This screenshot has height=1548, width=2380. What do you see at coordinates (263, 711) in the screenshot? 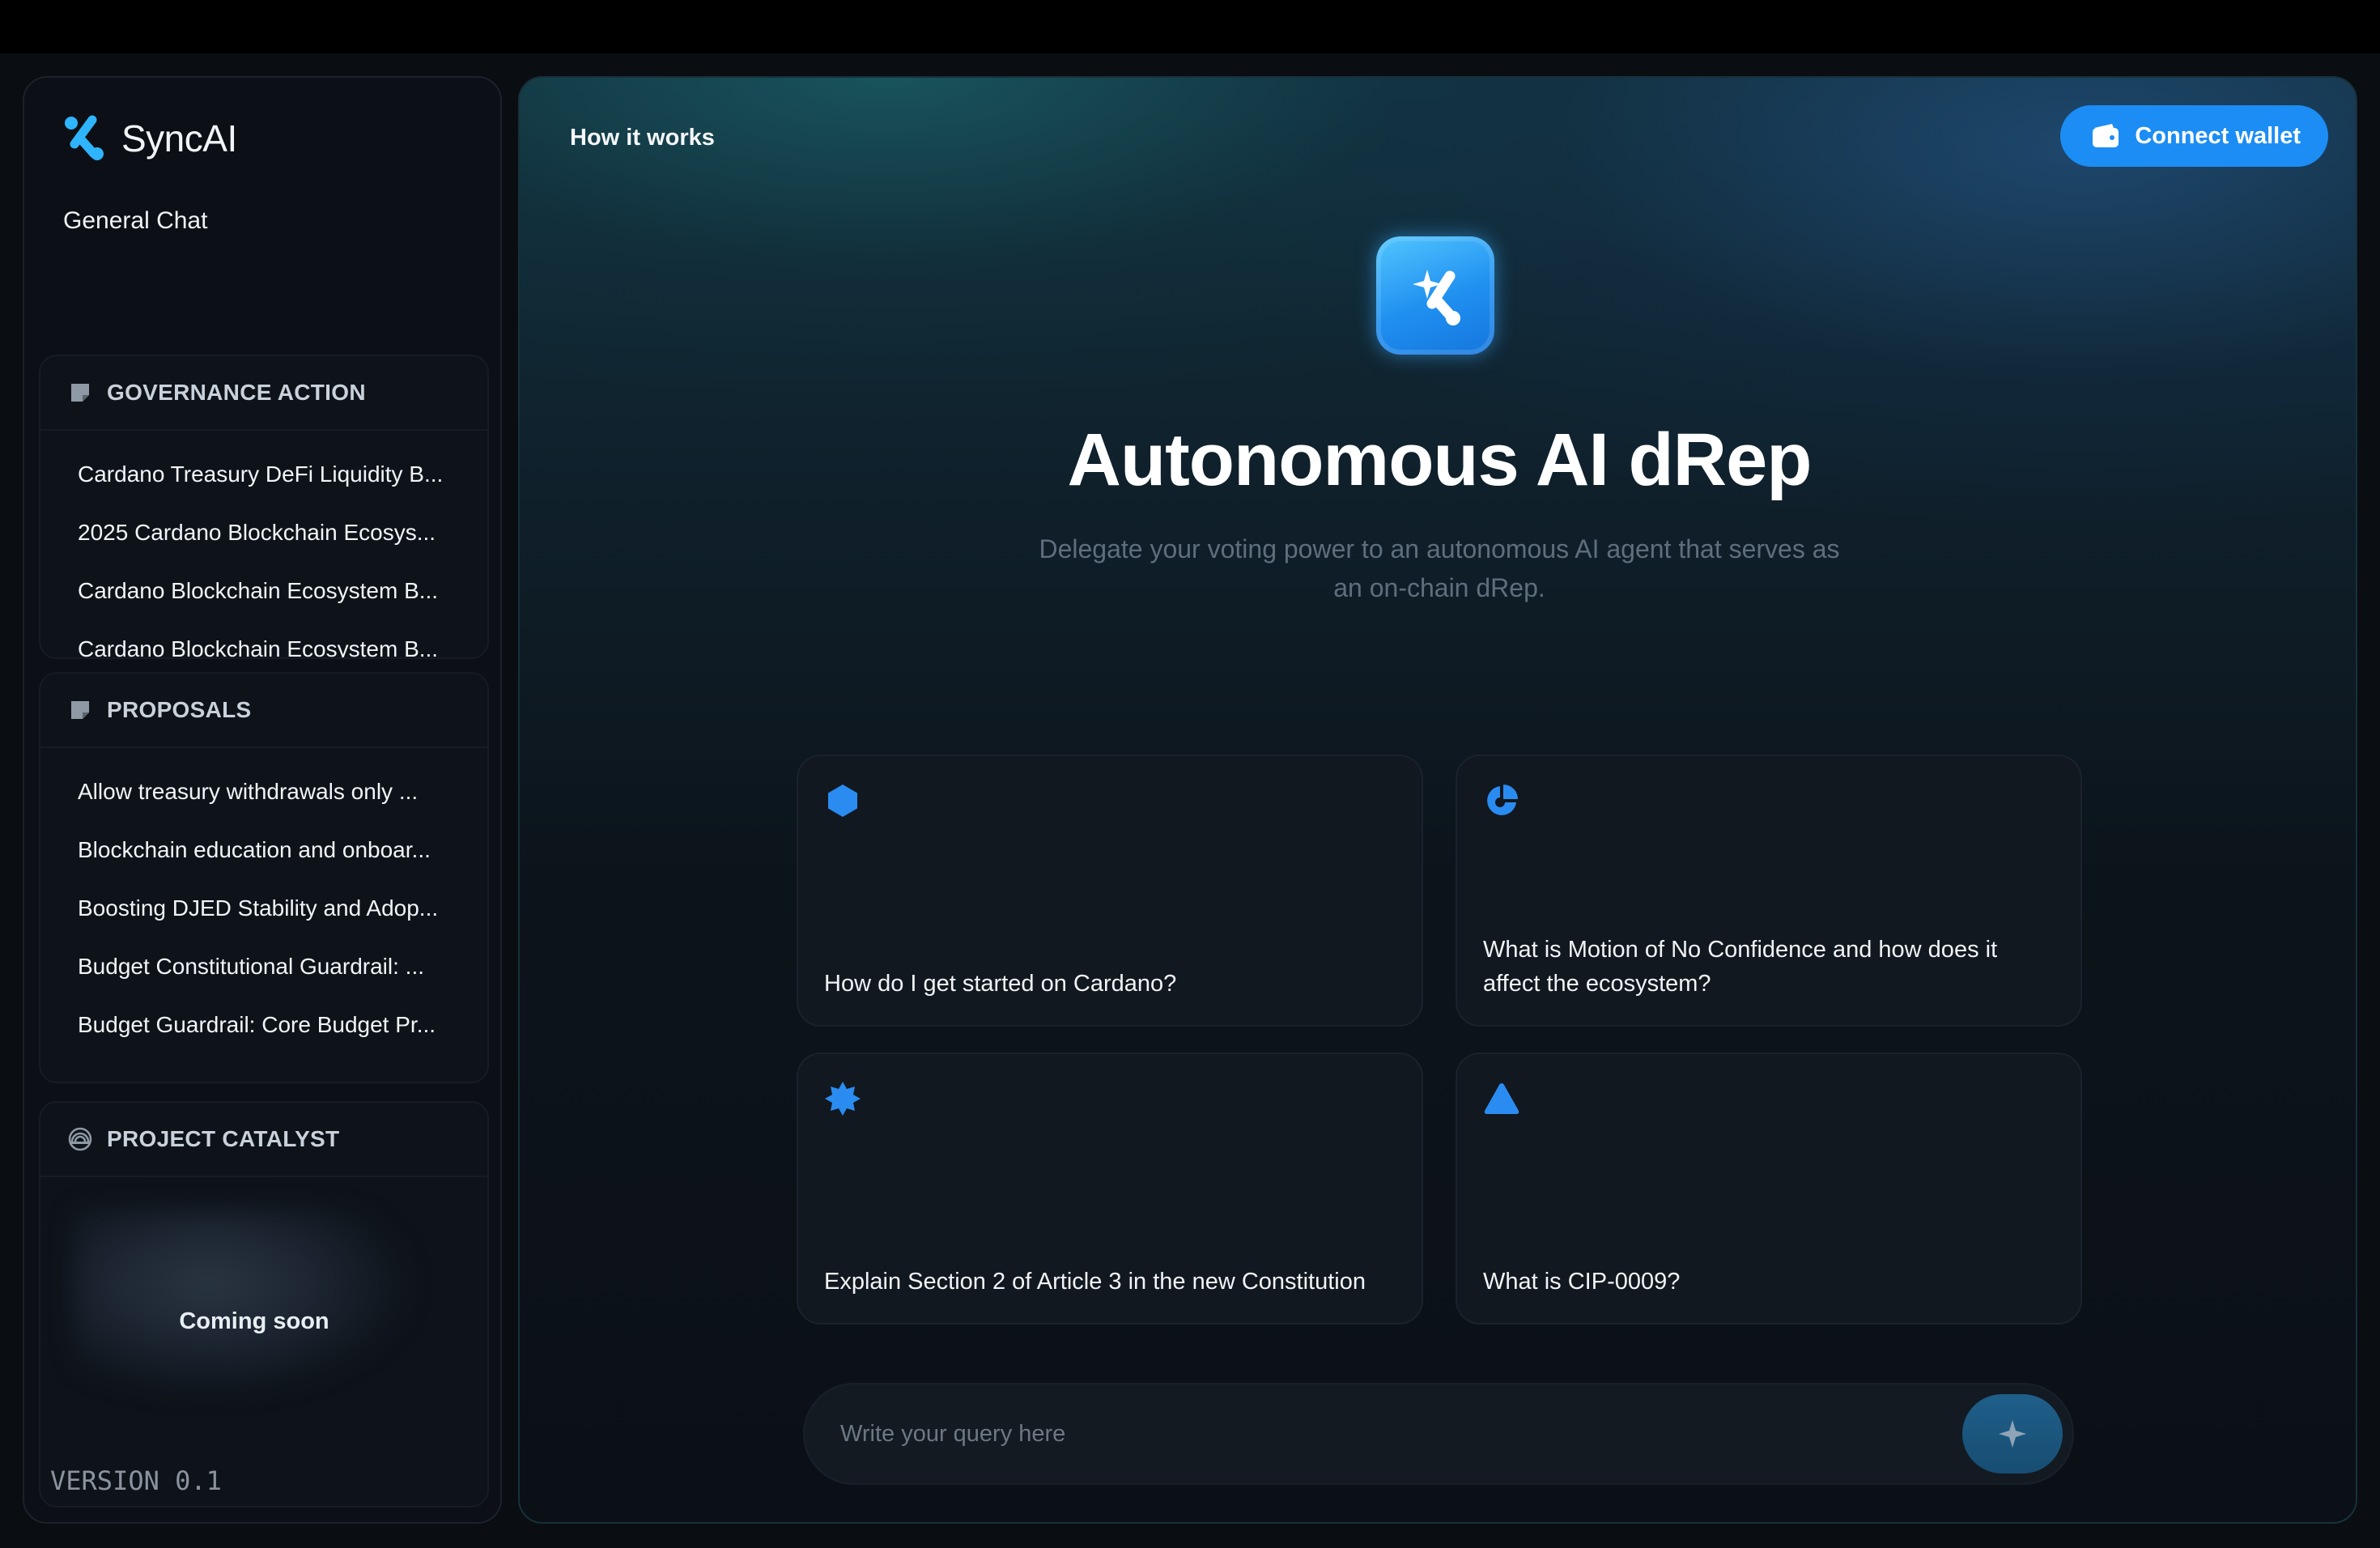
I see `proposals-header: PROPOSALS` at bounding box center [263, 711].